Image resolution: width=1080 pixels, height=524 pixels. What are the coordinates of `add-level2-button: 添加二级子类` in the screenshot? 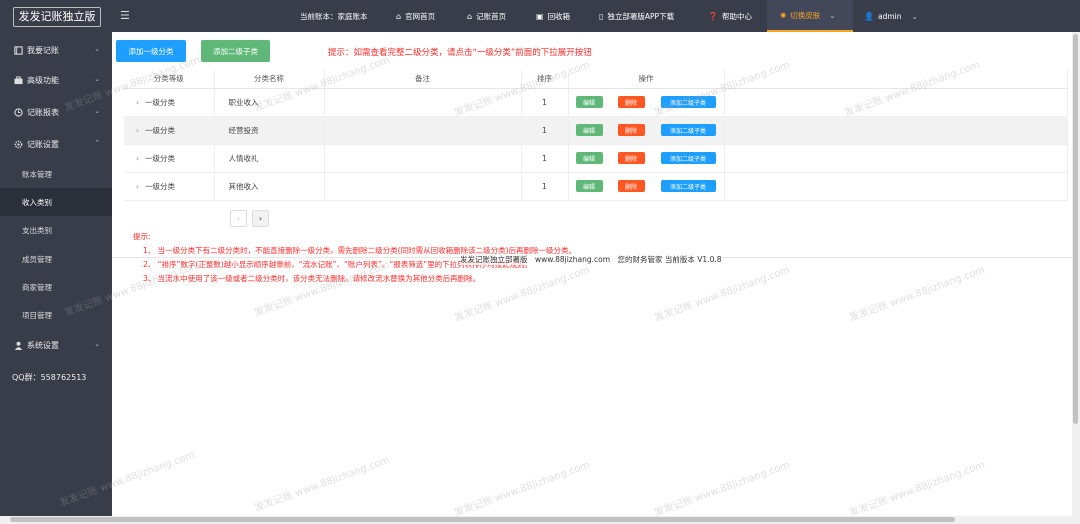 It's located at (235, 51).